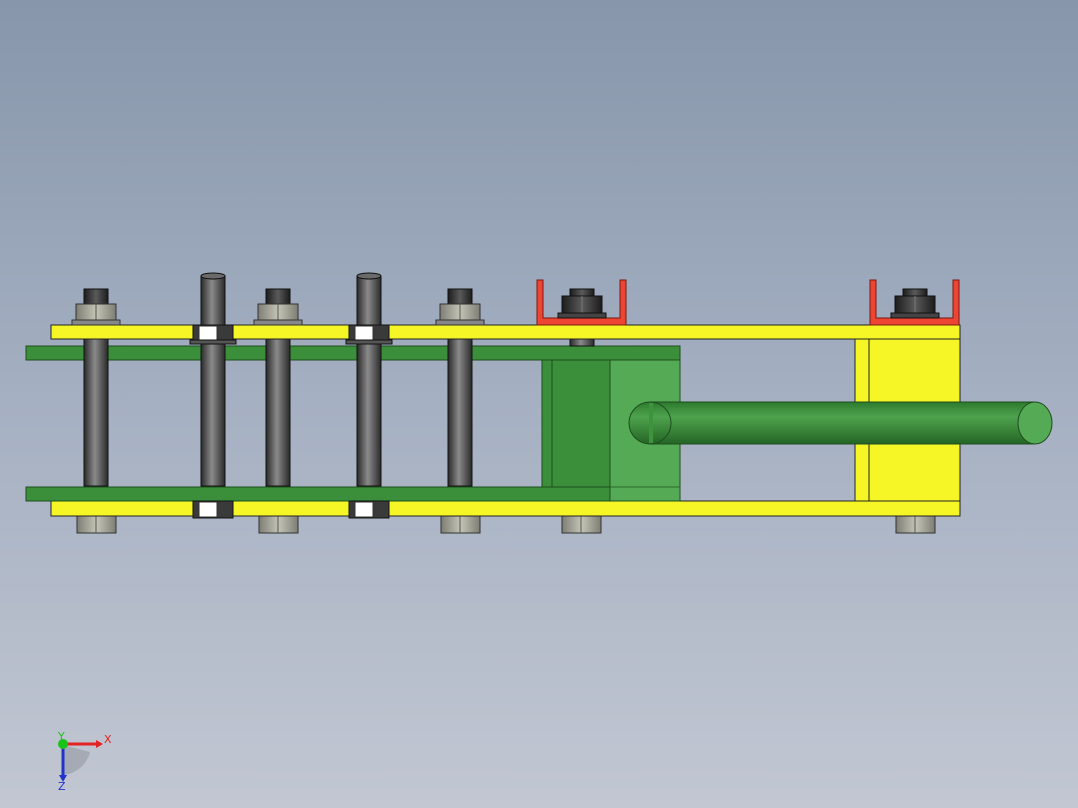  I want to click on top-green-plate, so click(353, 353).